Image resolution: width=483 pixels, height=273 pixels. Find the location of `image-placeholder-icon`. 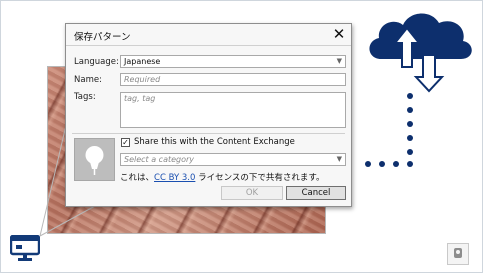

image-placeholder-icon is located at coordinates (458, 254).